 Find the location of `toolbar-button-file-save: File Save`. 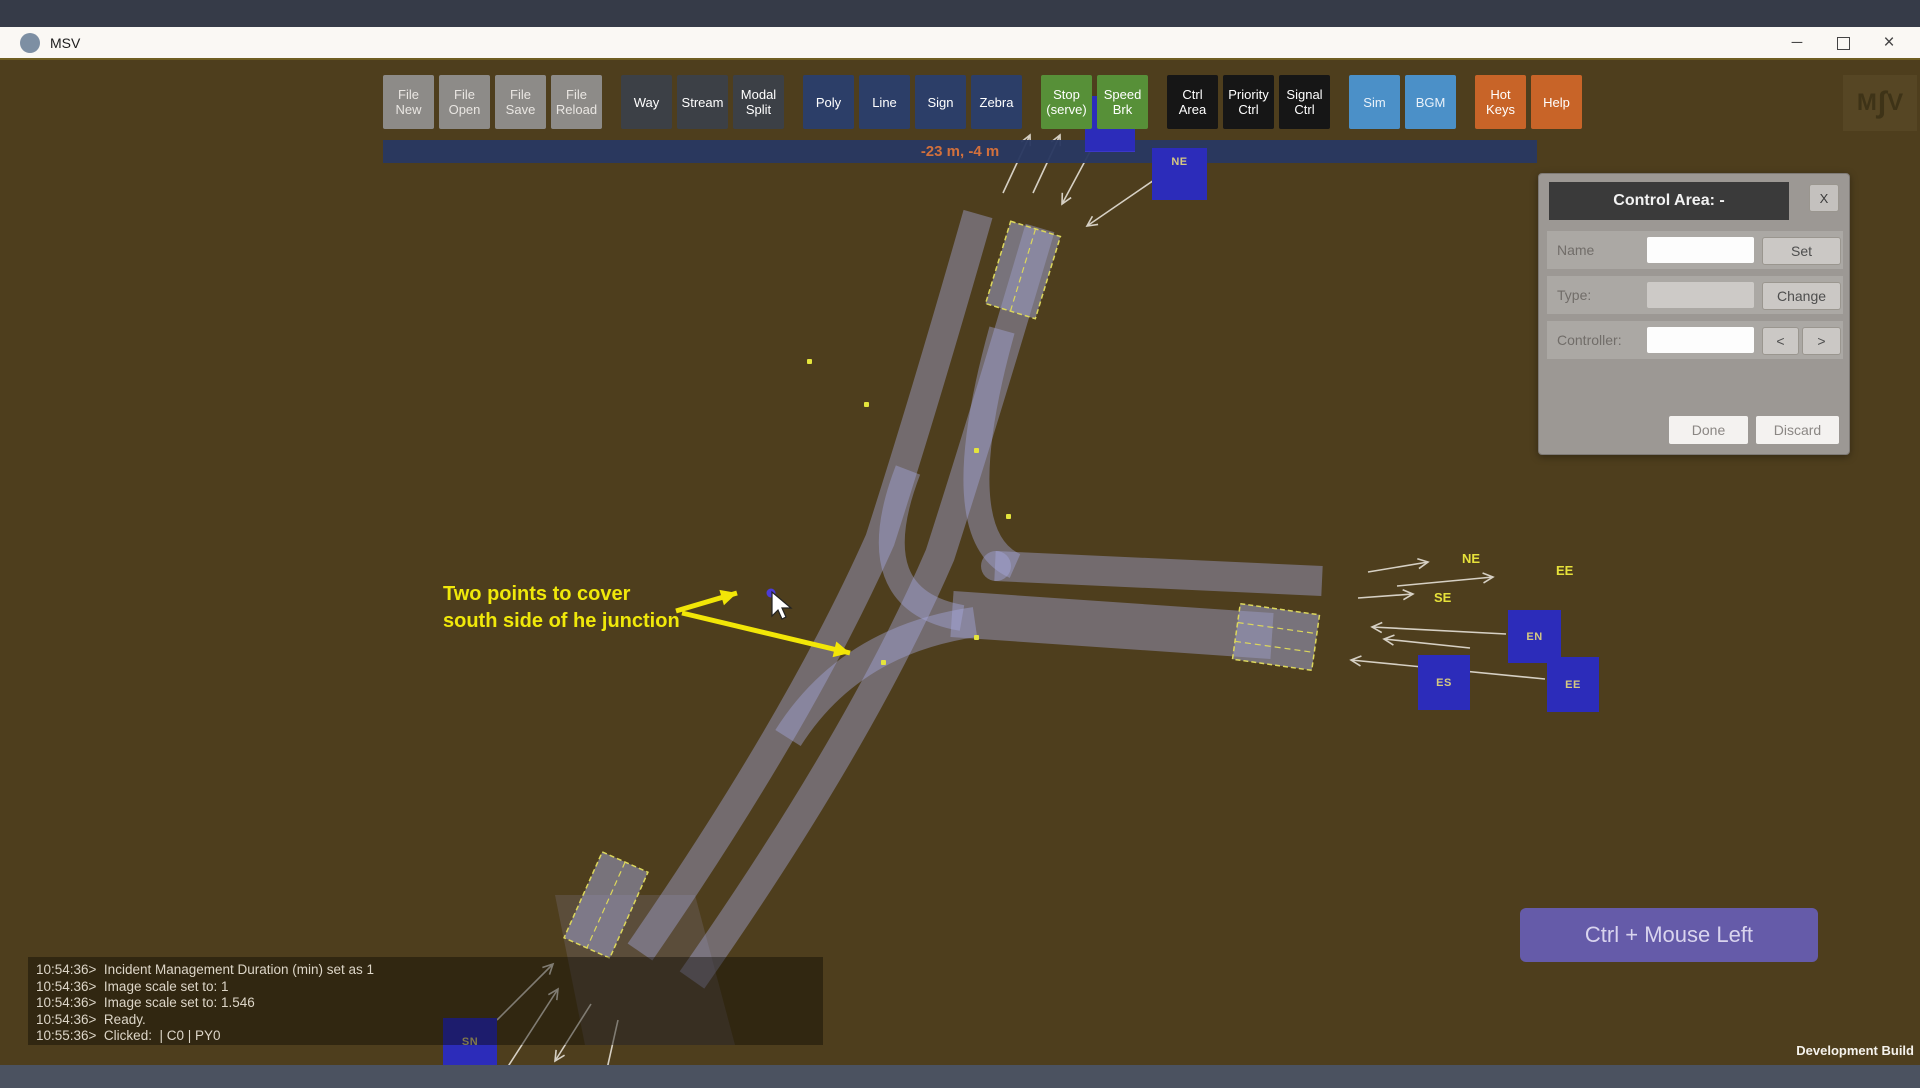

toolbar-button-file-save: File Save is located at coordinates (520, 102).